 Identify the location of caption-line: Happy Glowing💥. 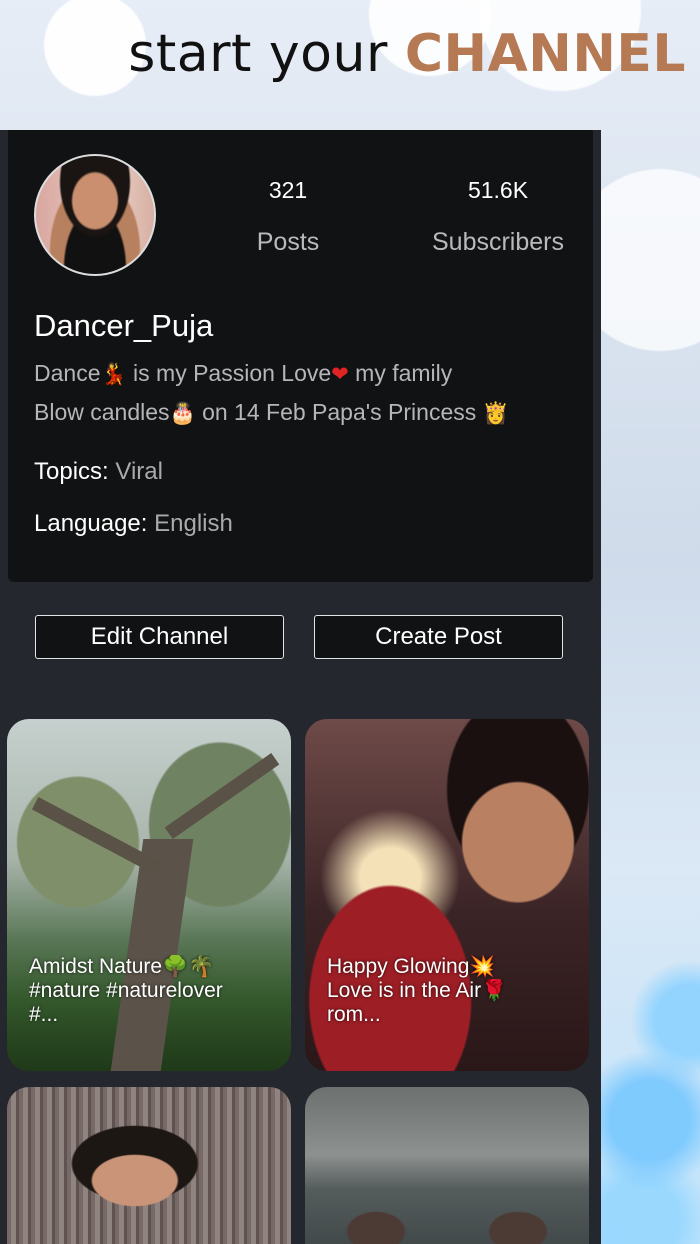
(411, 966).